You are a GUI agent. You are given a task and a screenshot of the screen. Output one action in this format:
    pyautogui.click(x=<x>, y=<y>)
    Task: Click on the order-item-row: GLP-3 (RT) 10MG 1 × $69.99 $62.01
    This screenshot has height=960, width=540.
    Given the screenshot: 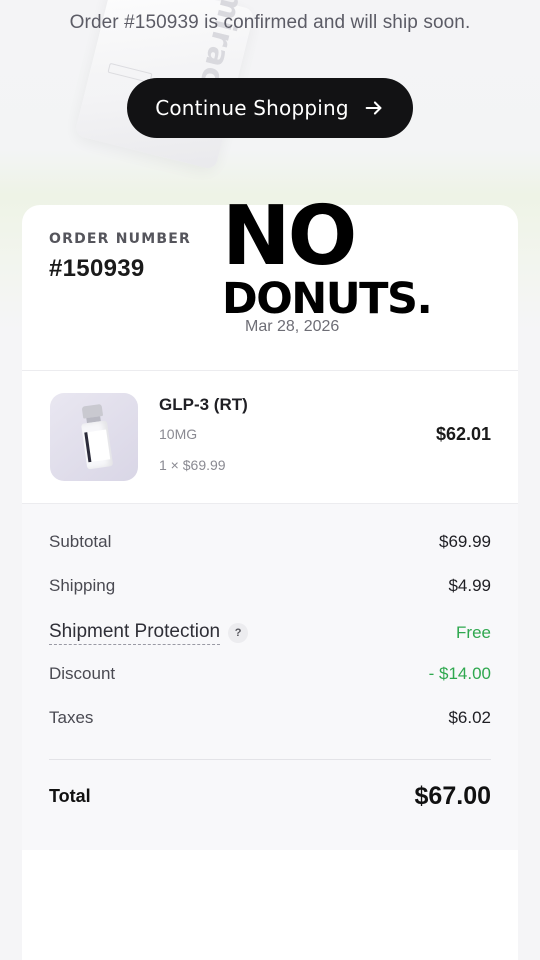 What is the action you would take?
    pyautogui.click(x=270, y=437)
    